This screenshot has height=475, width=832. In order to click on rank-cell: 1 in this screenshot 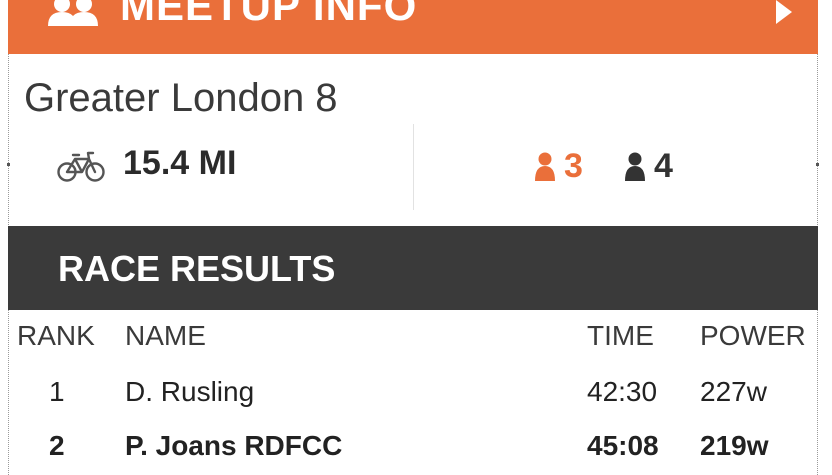, I will do `click(57, 391)`.